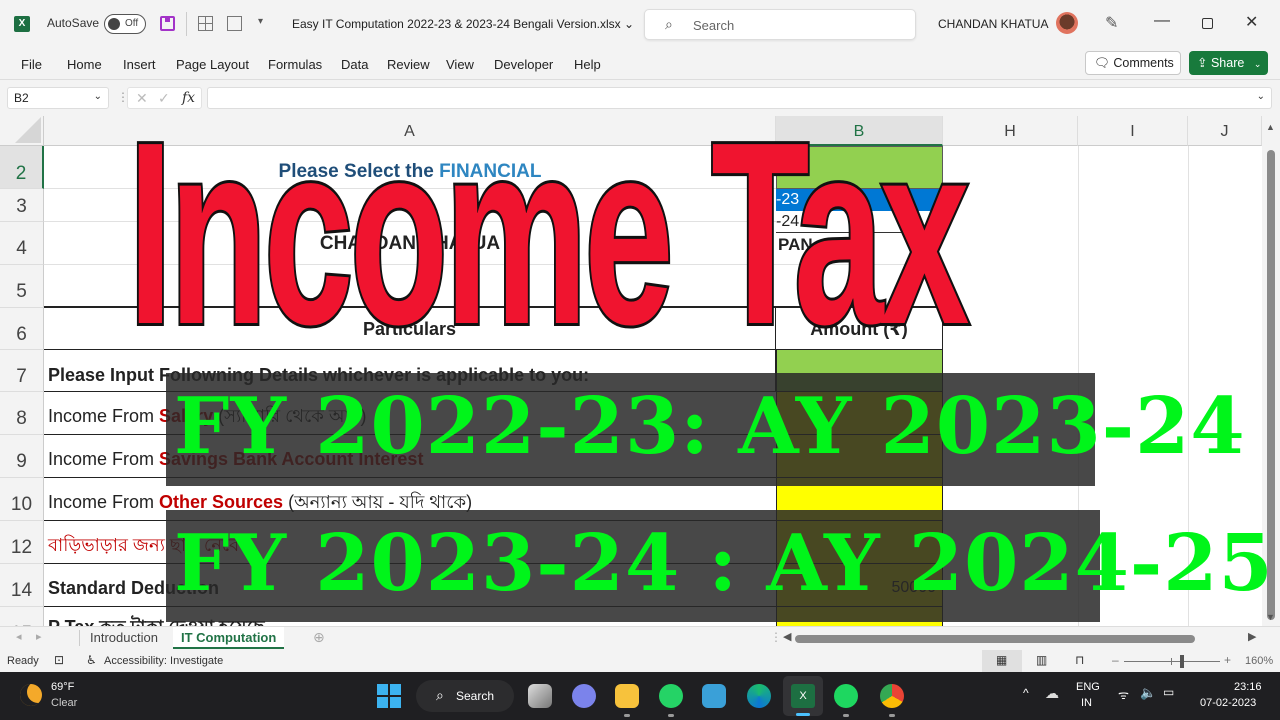 This screenshot has height=720, width=1280. What do you see at coordinates (584, 696) in the screenshot?
I see `teams-icon` at bounding box center [584, 696].